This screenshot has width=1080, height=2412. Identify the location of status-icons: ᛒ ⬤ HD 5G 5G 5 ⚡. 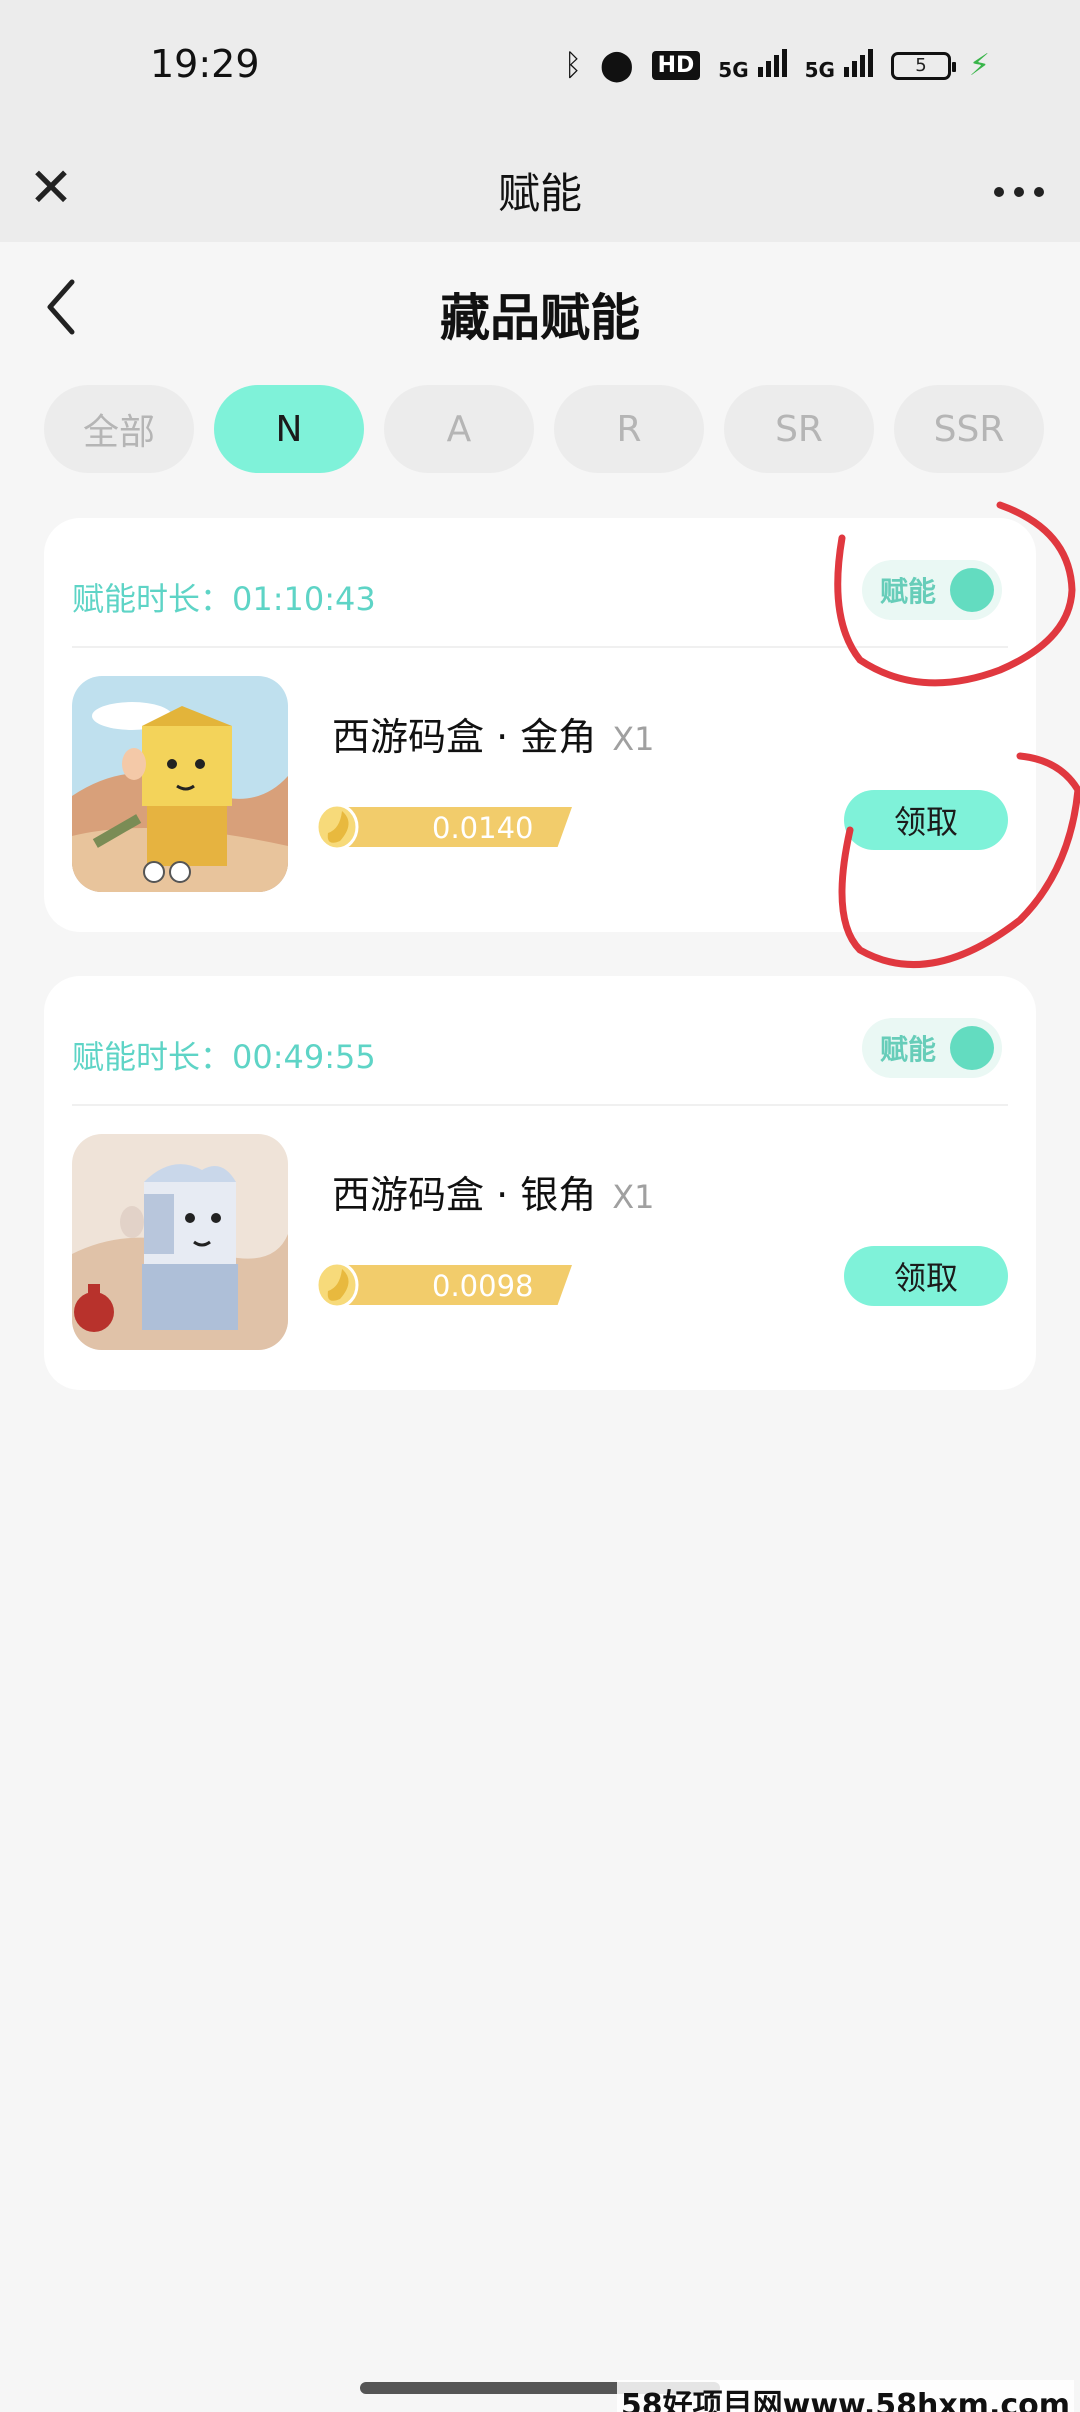
(777, 65).